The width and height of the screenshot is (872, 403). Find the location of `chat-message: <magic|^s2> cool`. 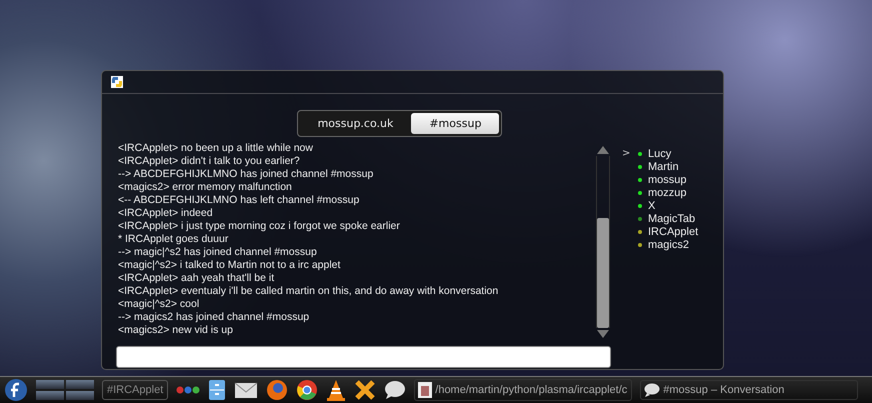

chat-message: <magic|^s2> cool is located at coordinates (159, 304).